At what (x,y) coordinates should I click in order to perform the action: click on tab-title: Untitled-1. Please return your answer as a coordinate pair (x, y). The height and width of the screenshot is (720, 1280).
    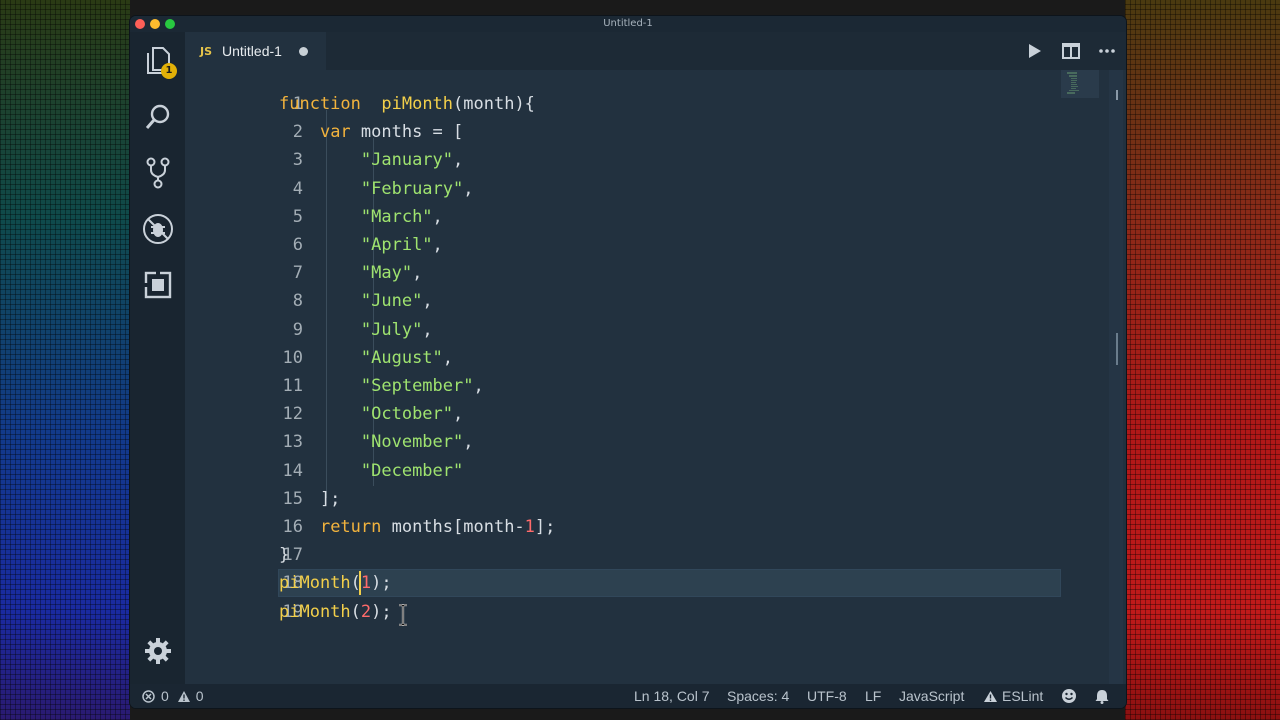
    Looking at the image, I should click on (252, 51).